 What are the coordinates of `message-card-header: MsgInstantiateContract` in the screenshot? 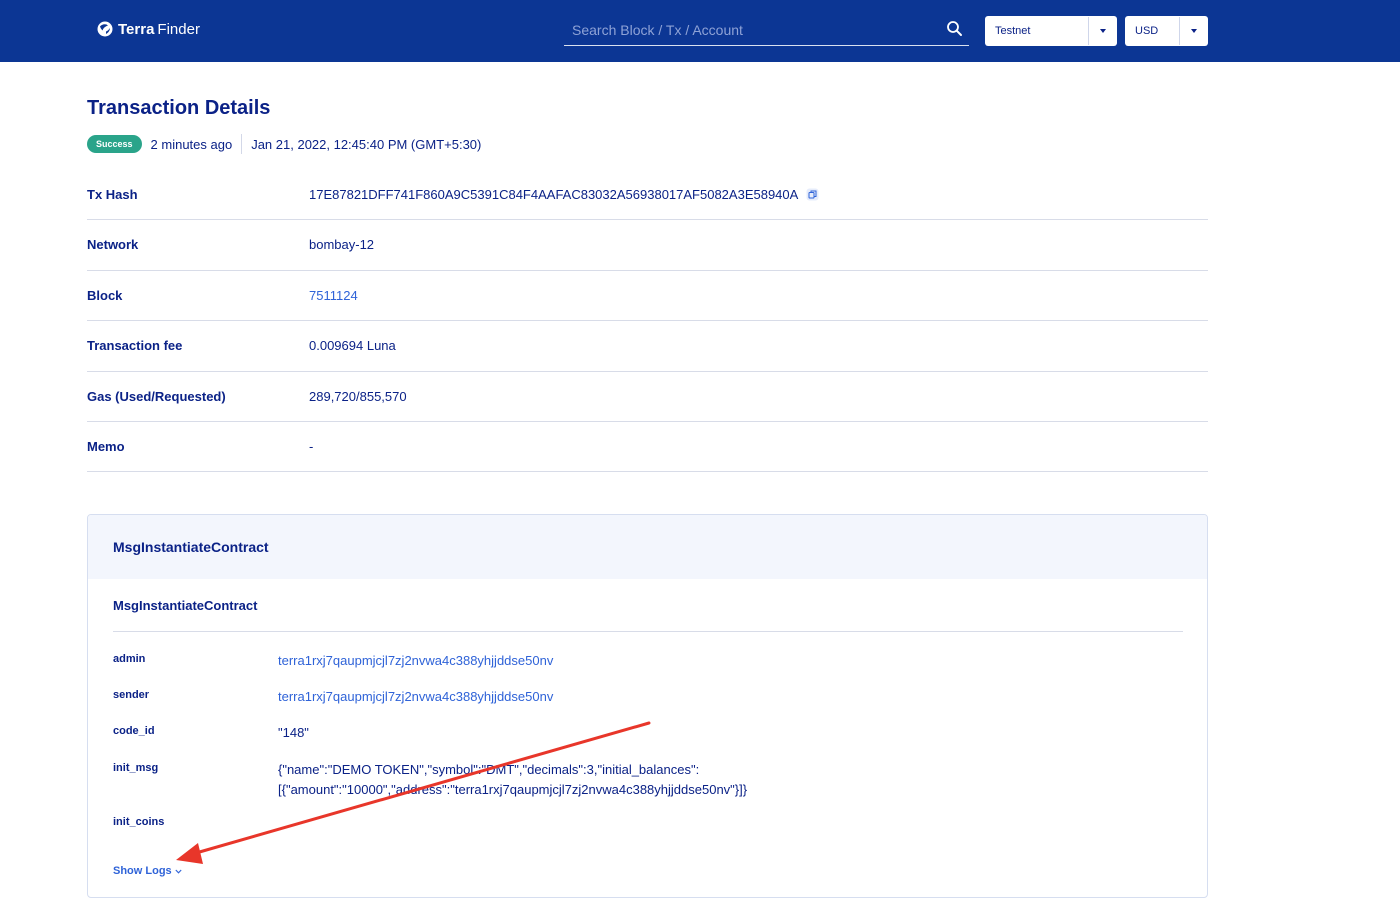 It's located at (647, 547).